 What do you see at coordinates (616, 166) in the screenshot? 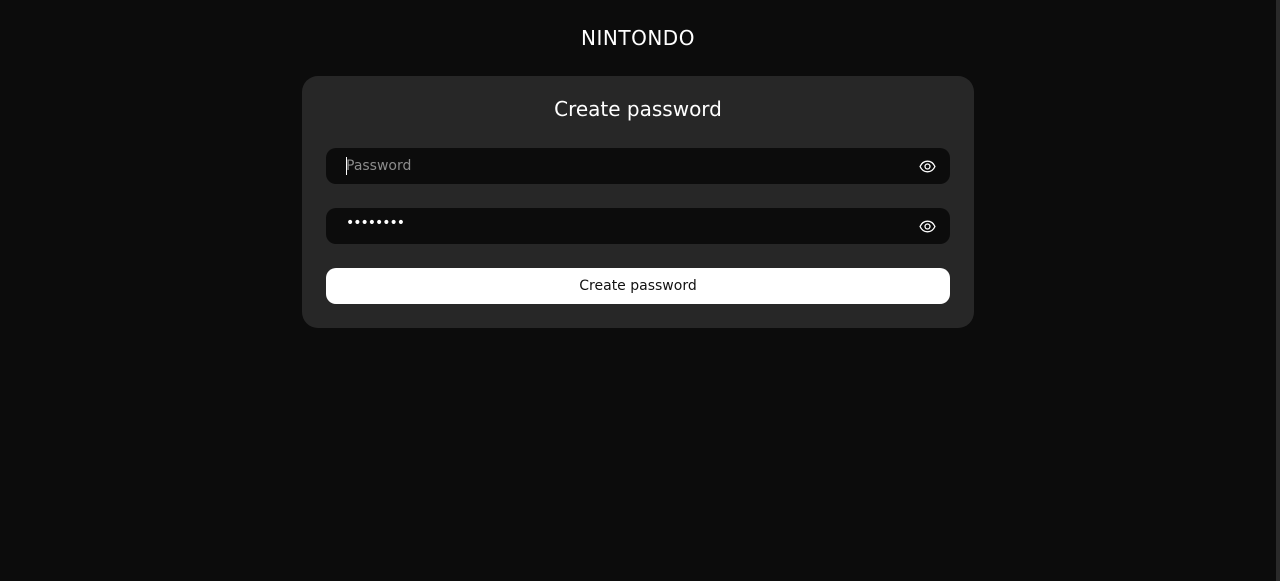
I see `password-input` at bounding box center [616, 166].